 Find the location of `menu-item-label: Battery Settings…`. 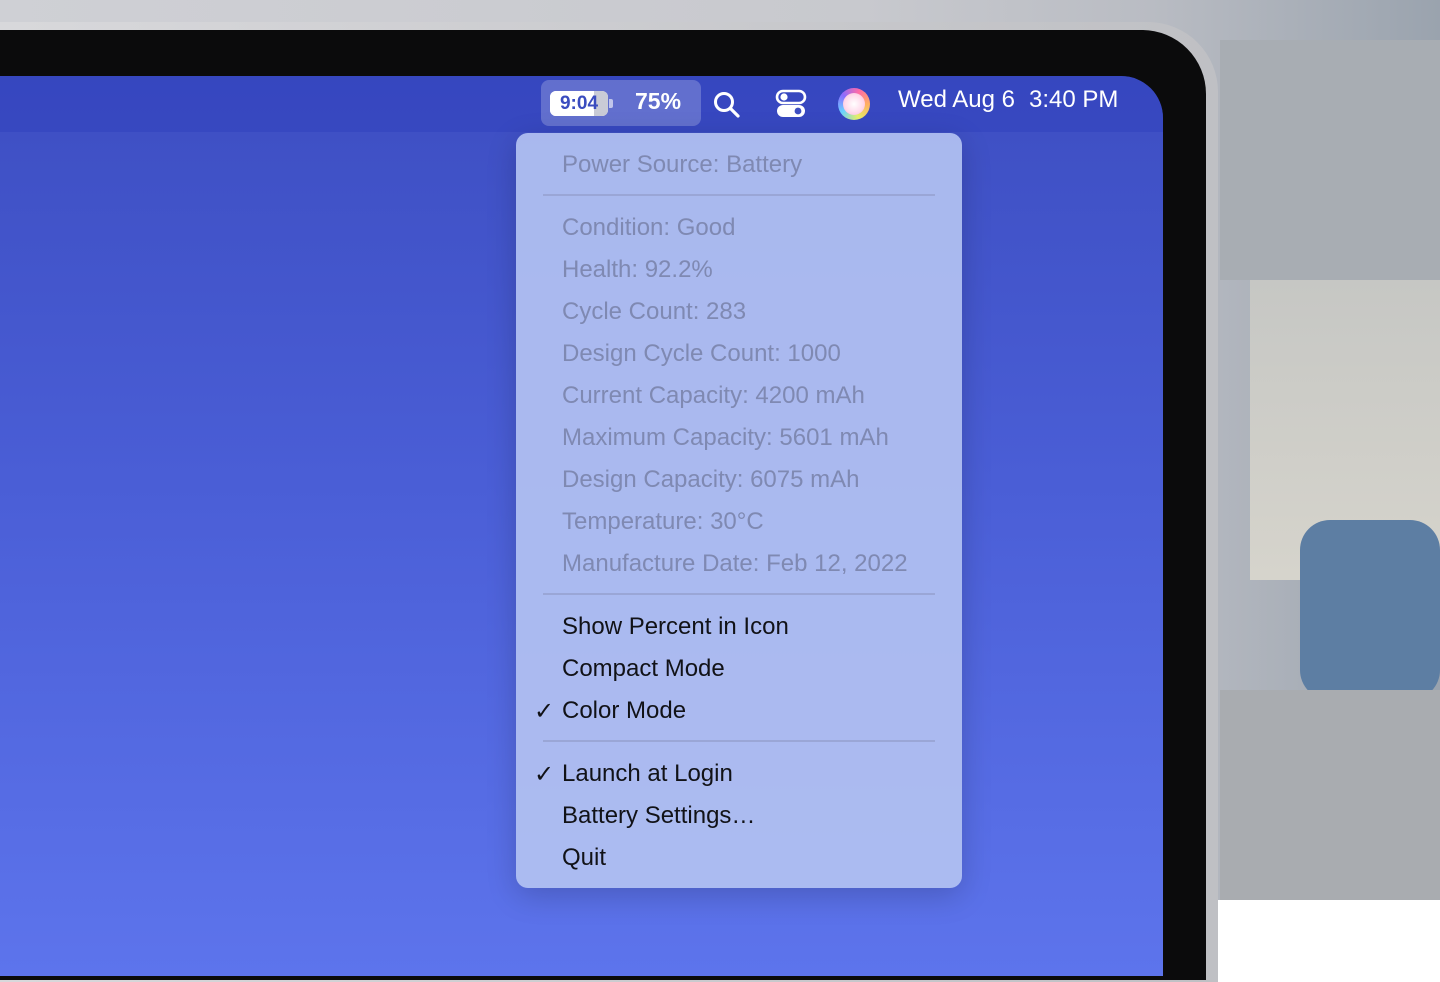

menu-item-label: Battery Settings… is located at coordinates (658, 816).